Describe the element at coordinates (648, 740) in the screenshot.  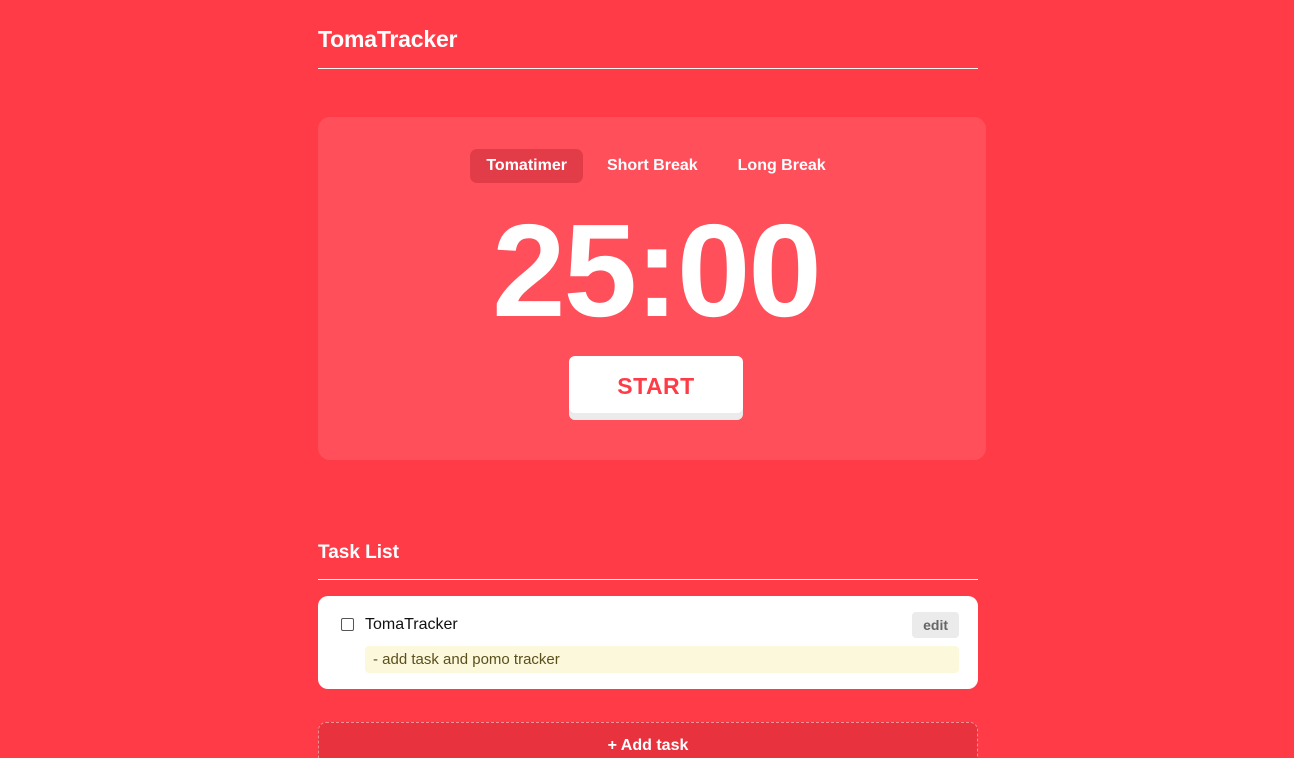
I see `add-task-button: + Add task` at that location.